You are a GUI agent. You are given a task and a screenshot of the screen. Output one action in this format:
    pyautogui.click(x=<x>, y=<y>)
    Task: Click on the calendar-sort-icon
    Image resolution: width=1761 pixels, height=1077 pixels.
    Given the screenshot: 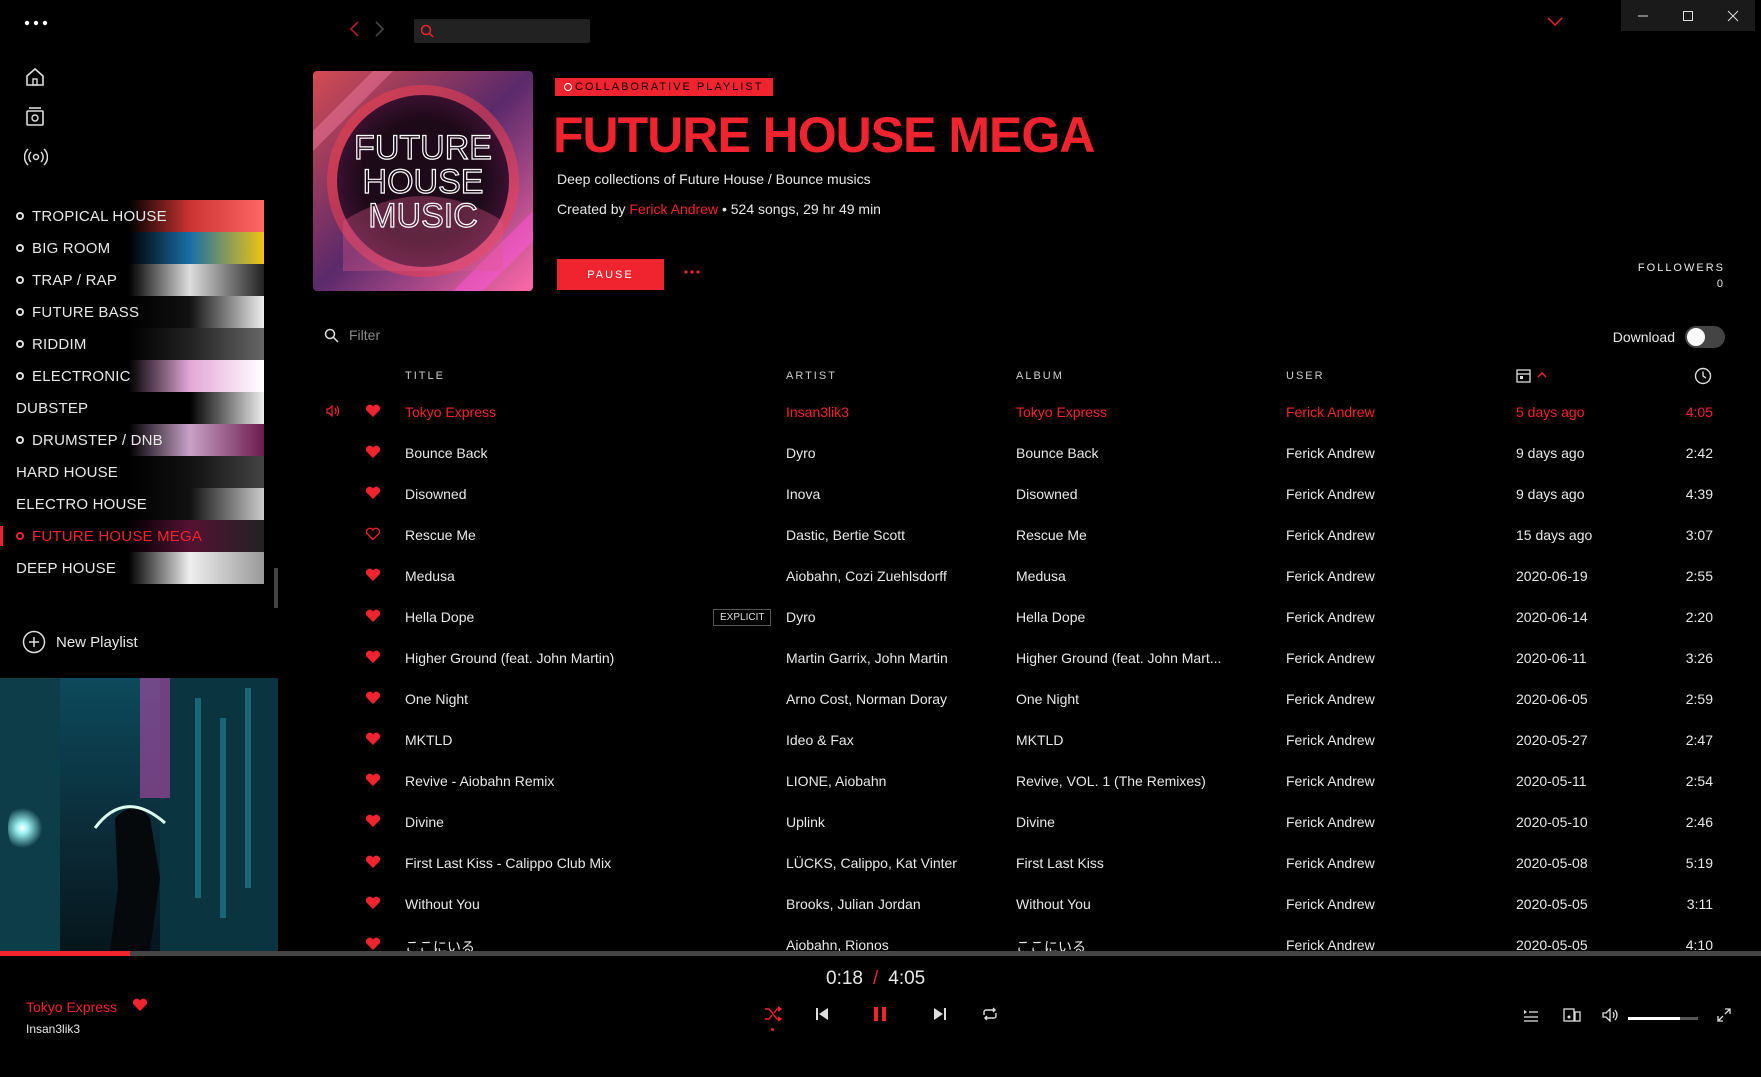 What is the action you would take?
    pyautogui.click(x=1533, y=376)
    